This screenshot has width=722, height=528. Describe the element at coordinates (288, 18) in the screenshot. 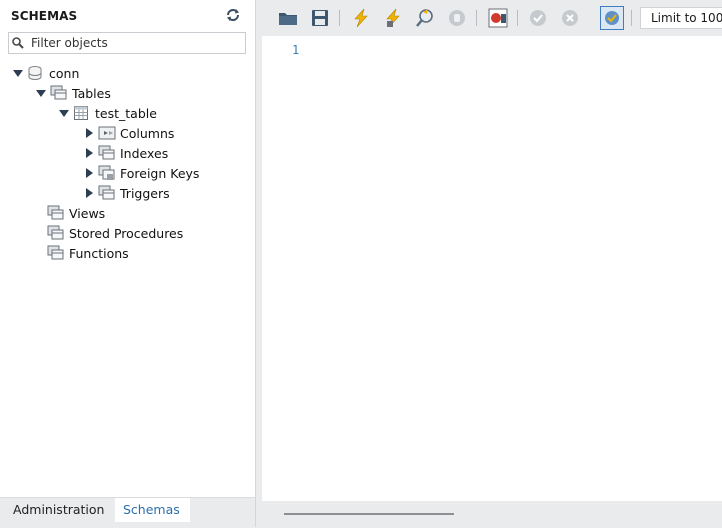

I see `open-folder-icon` at that location.